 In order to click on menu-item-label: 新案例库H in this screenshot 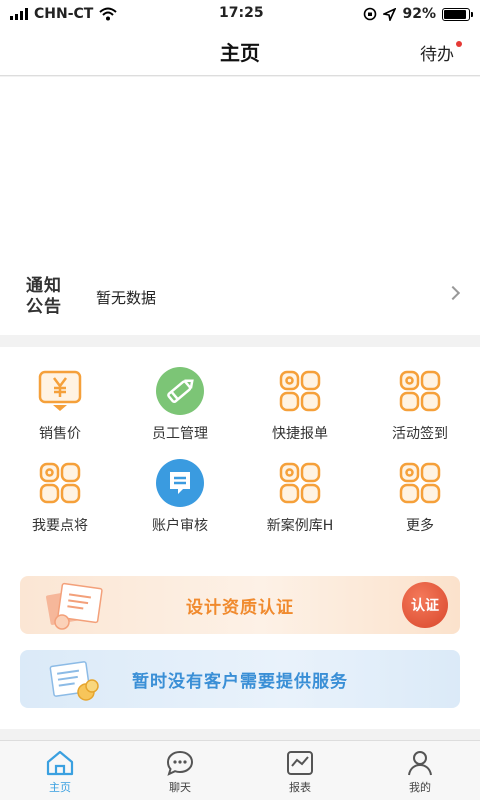, I will do `click(300, 526)`.